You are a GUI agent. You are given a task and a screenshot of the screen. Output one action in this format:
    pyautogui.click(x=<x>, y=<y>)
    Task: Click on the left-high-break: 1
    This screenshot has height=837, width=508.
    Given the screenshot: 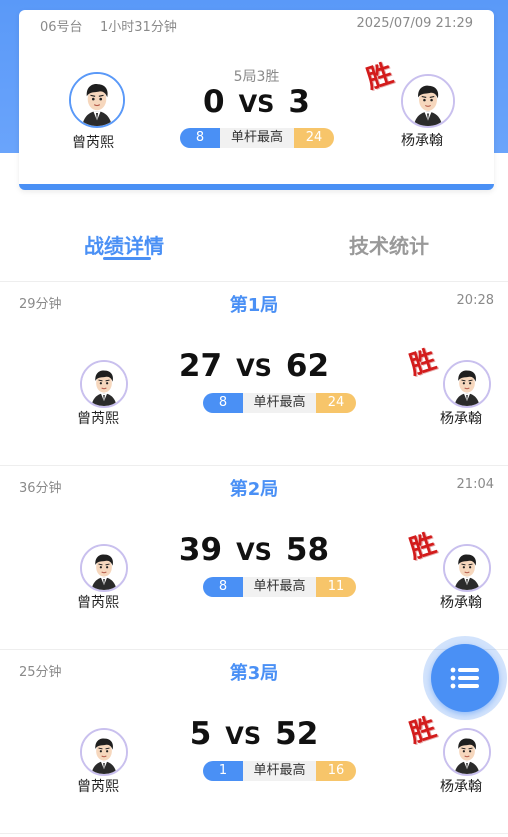 What is the action you would take?
    pyautogui.click(x=223, y=771)
    